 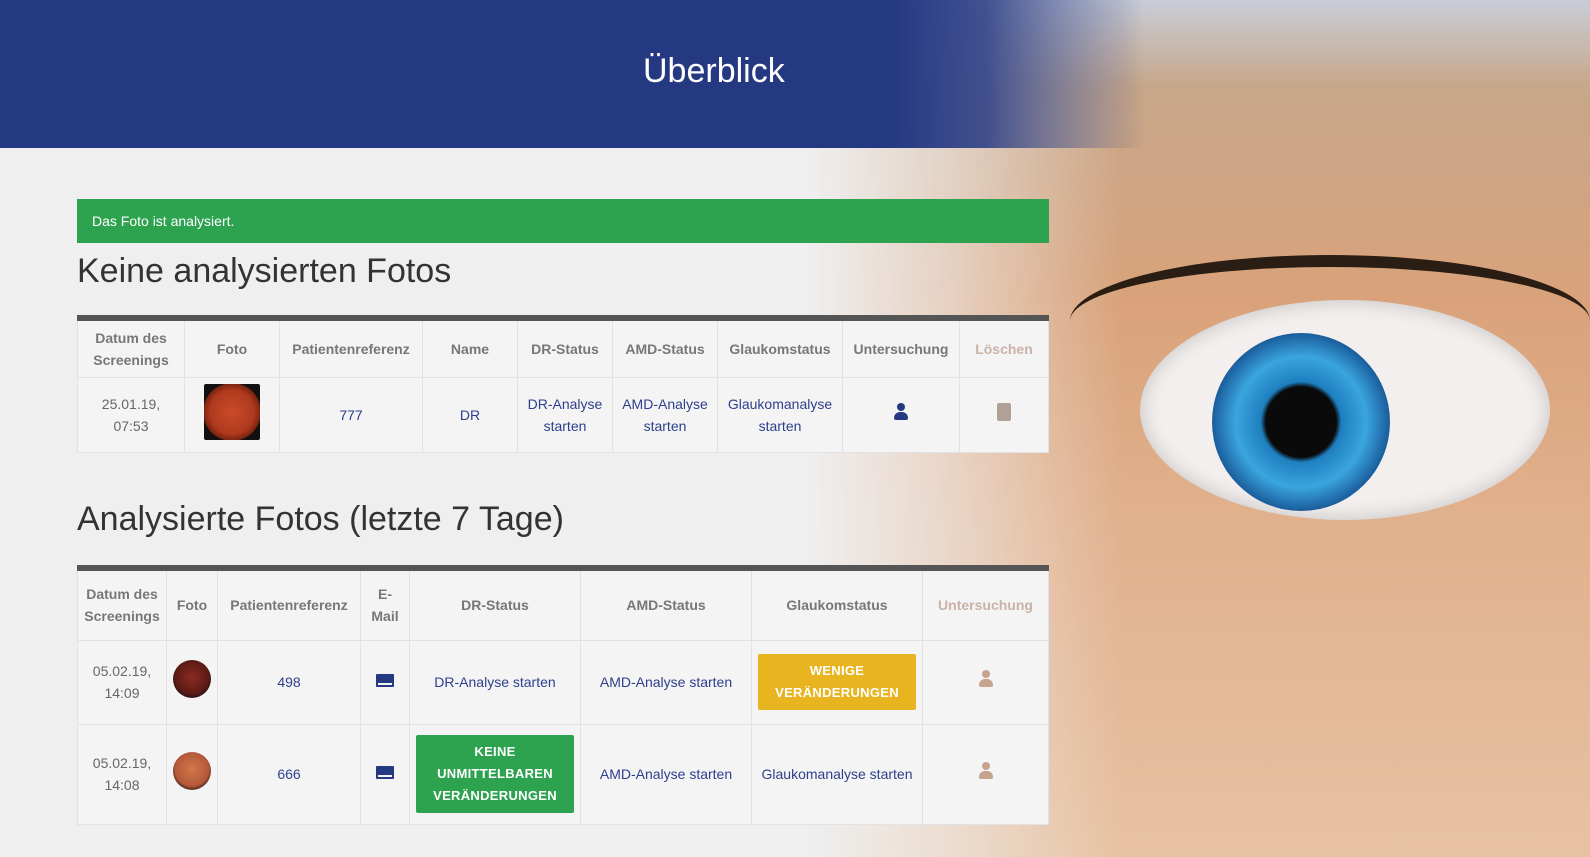 I want to click on col-delete: Löschen, so click(x=1004, y=347).